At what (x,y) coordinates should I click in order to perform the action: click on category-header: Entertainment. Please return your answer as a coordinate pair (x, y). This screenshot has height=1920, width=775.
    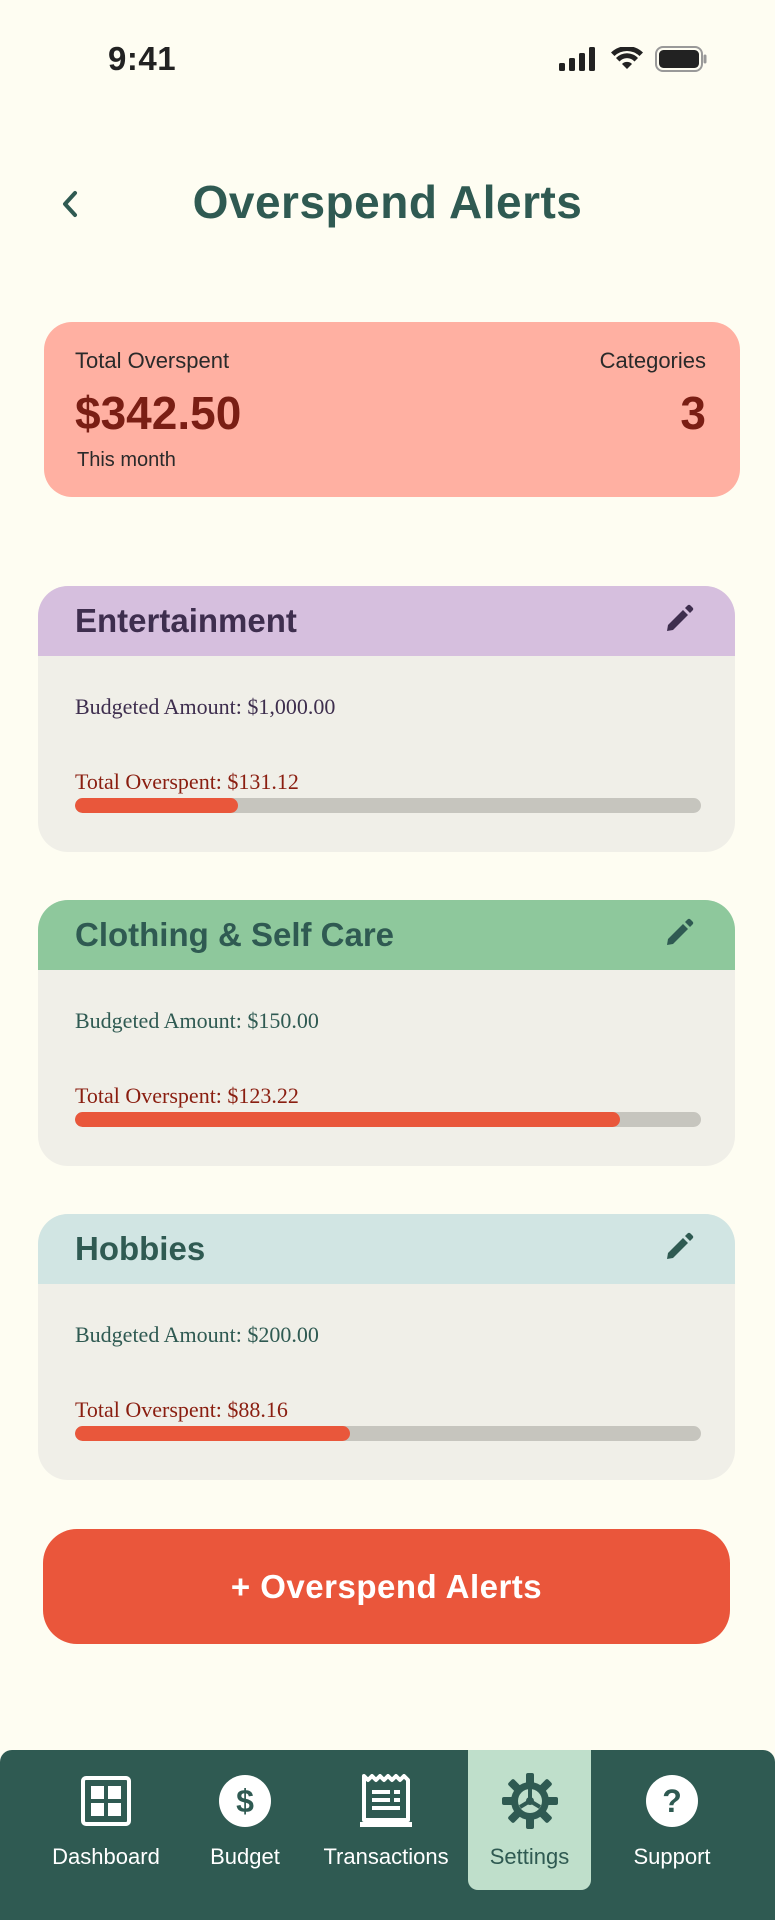
    Looking at the image, I should click on (386, 621).